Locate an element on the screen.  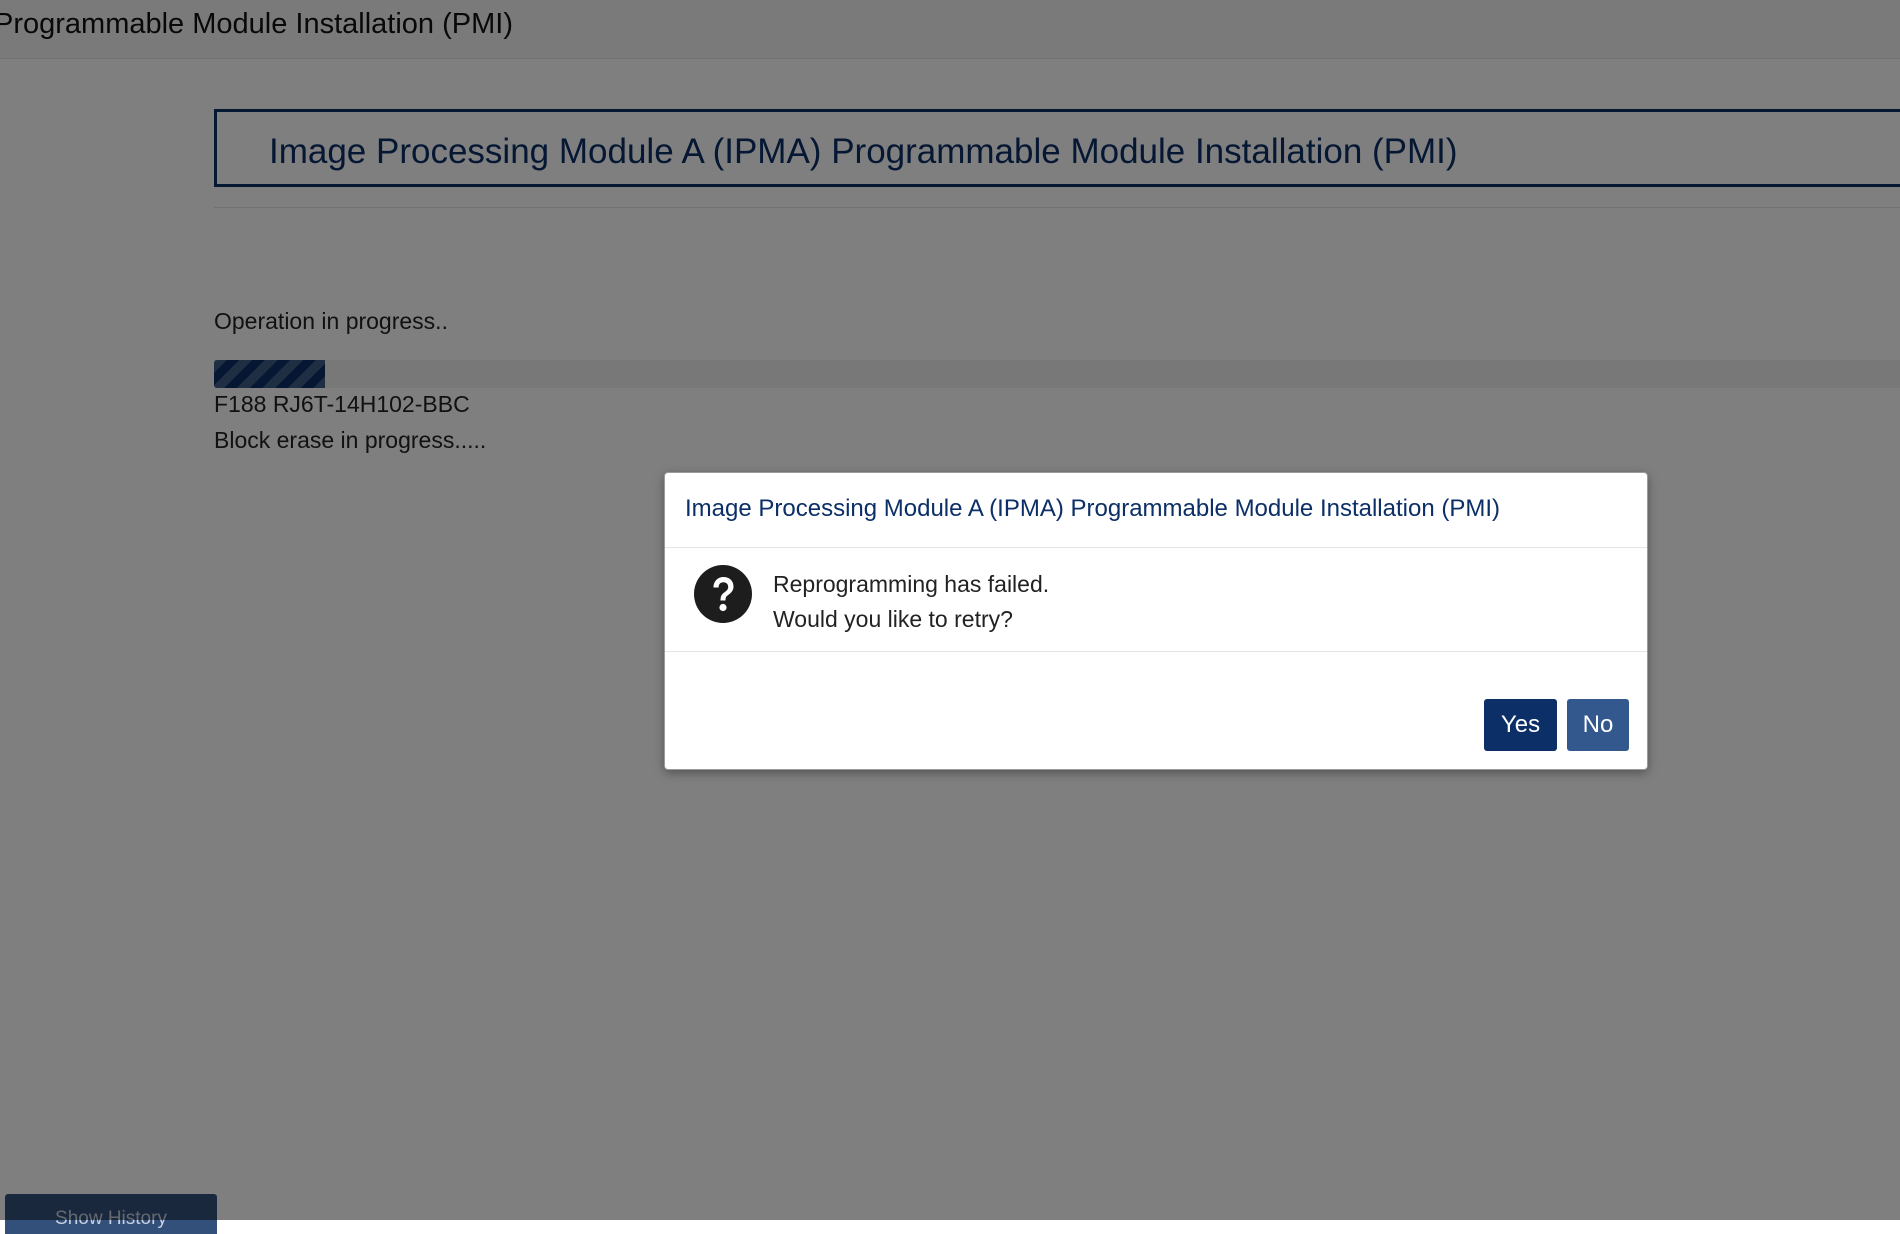
question-circle-icon is located at coordinates (723, 594).